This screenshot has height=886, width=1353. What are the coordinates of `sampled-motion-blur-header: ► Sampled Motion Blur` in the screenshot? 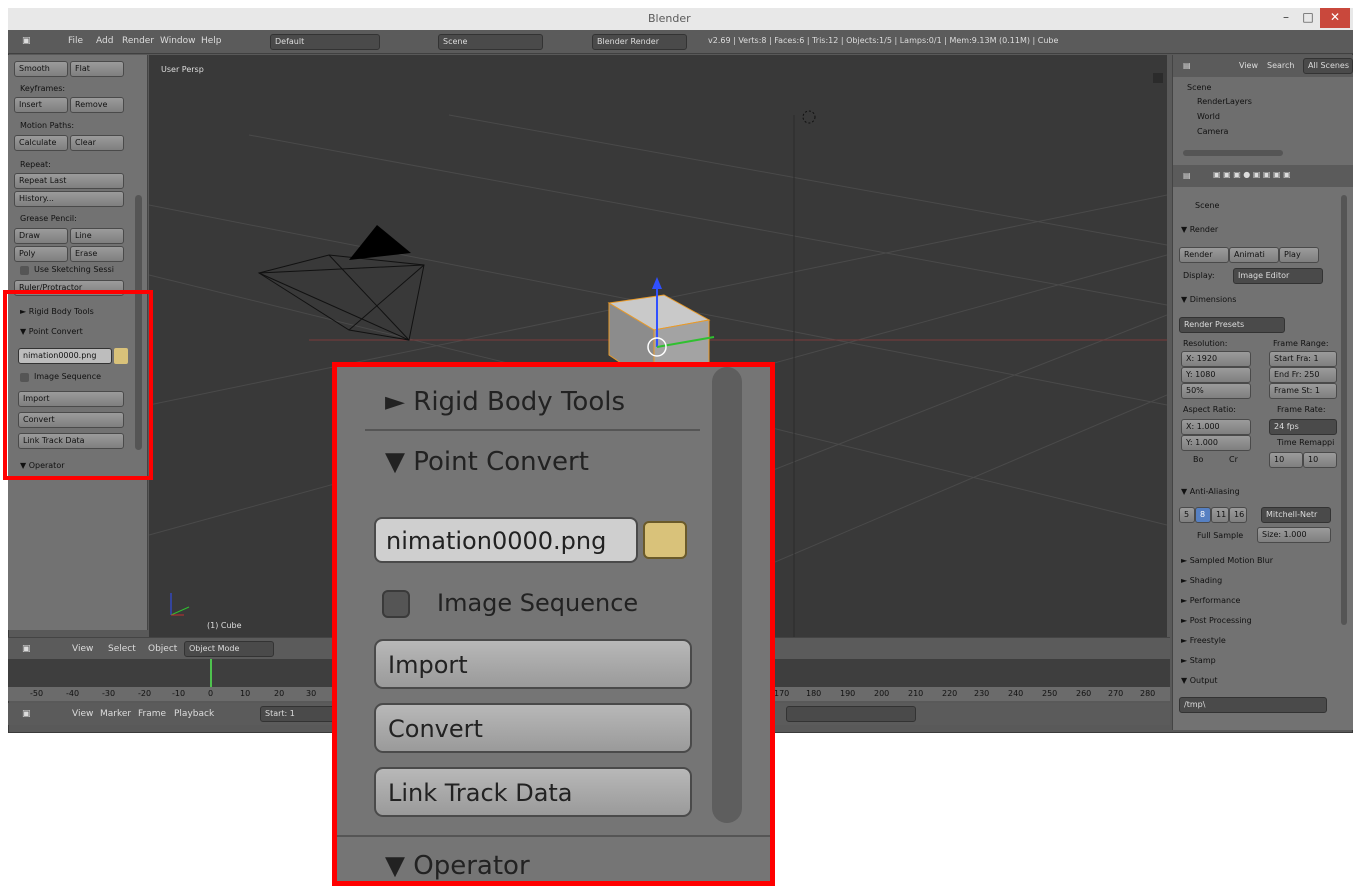 It's located at (1227, 560).